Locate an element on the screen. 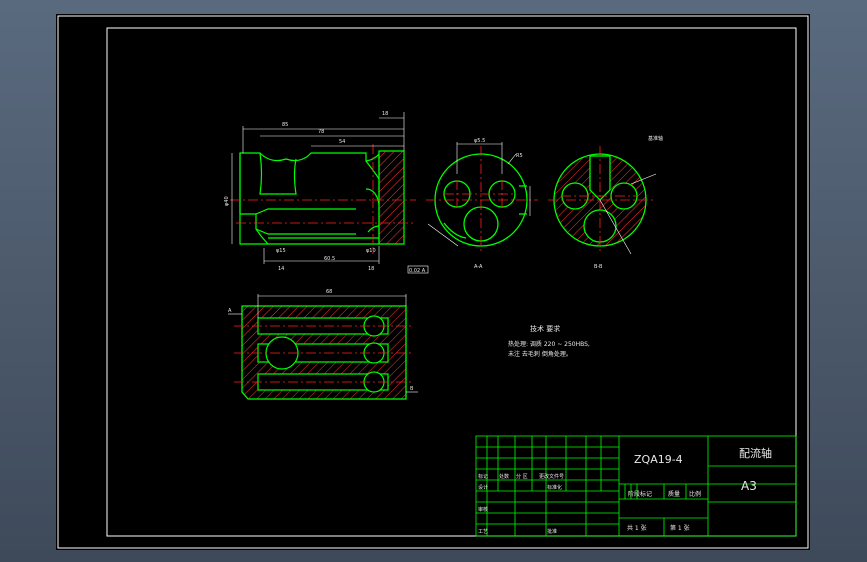  part-name: 配流轴 is located at coordinates (755, 453).